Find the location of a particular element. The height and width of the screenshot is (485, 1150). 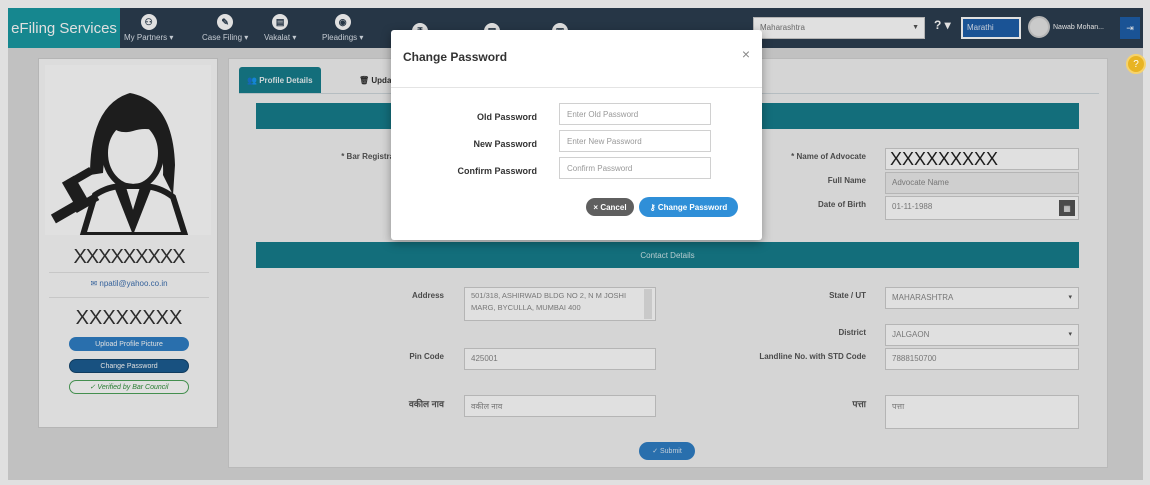

change-password-submit-button: ⚷ Change Password is located at coordinates (688, 207).